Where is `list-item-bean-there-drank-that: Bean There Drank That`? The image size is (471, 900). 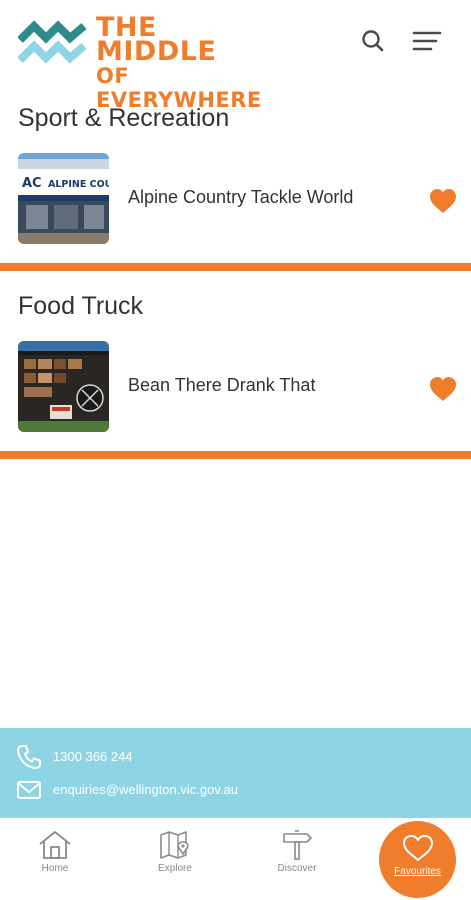 list-item-bean-there-drank-that: Bean There Drank That is located at coordinates (235, 389).